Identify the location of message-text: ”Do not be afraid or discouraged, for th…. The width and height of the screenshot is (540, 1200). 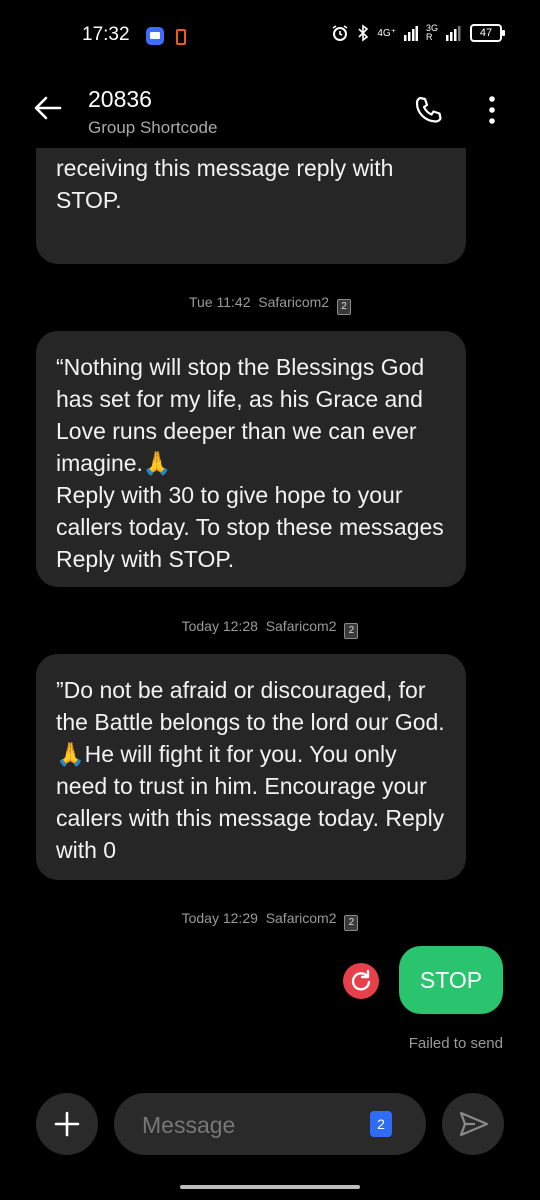
(250, 770).